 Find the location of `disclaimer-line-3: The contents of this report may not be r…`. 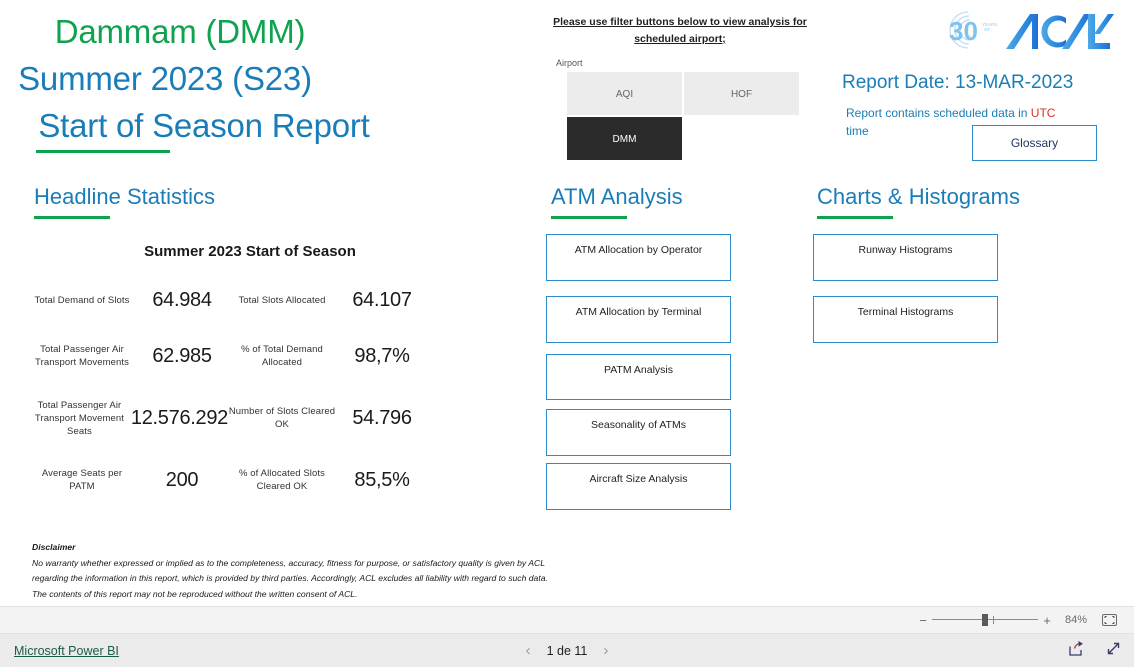

disclaimer-line-3: The contents of this report may not be r… is located at coordinates (195, 593).